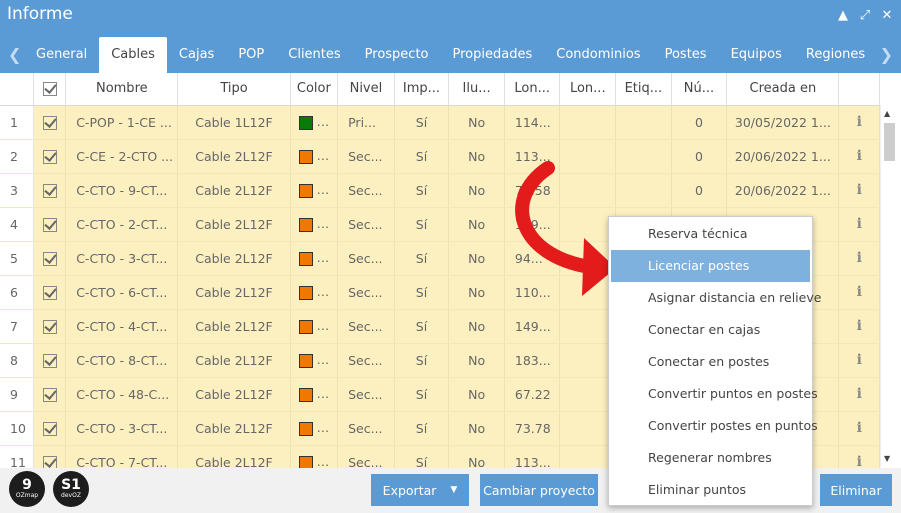 The width and height of the screenshot is (901, 513). I want to click on cell-lon1: 67.22, so click(532, 394).